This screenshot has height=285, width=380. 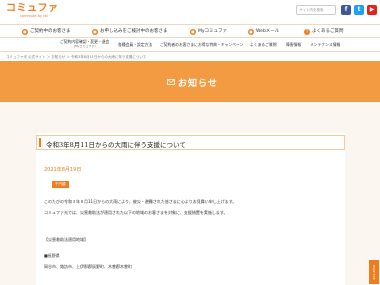 What do you see at coordinates (95, 32) in the screenshot?
I see `cart-icon: ●` at bounding box center [95, 32].